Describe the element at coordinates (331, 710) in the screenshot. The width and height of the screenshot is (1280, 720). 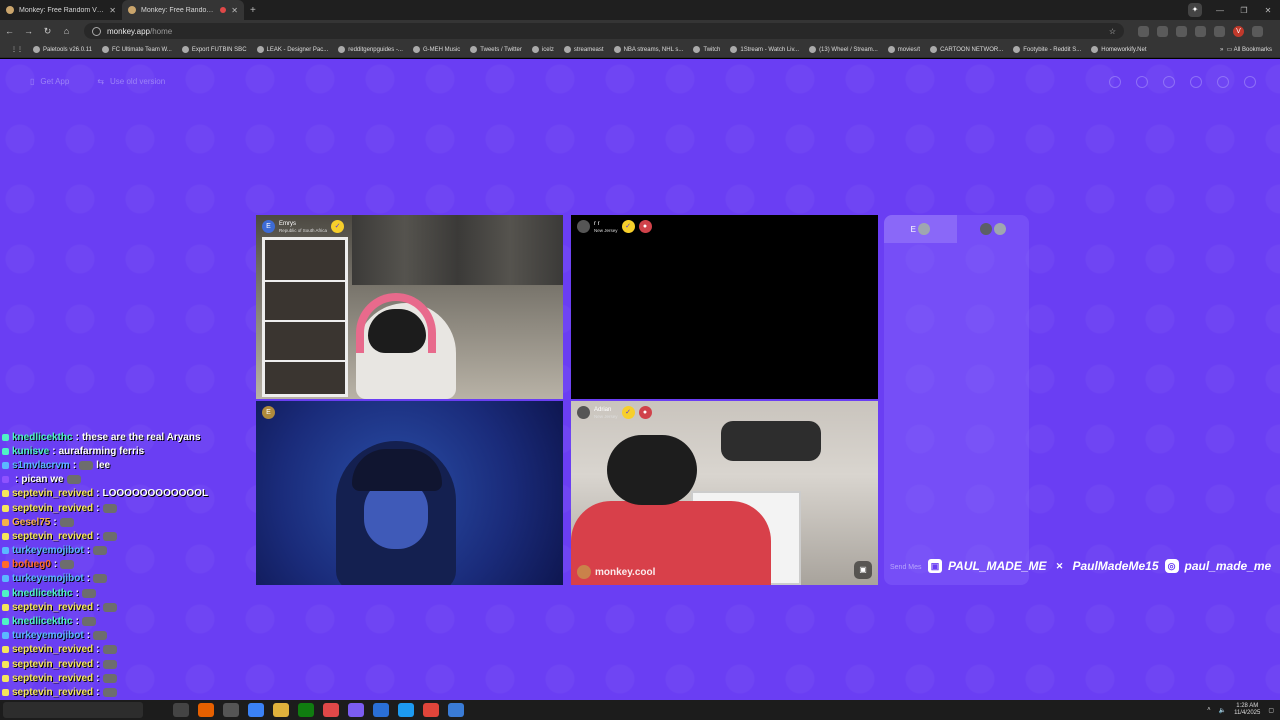
I see `chrome-icon` at that location.